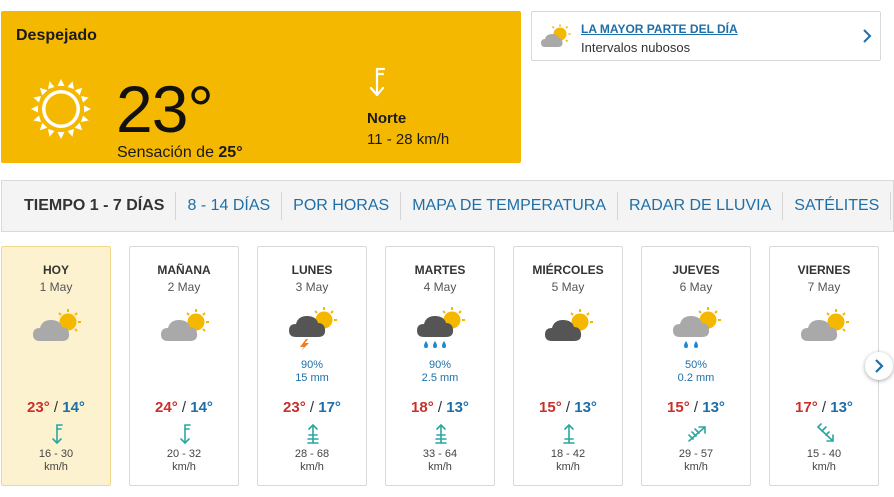 The width and height of the screenshot is (894, 497). Describe the element at coordinates (56, 454) in the screenshot. I see `wind-speed-value: 16 - 30` at that location.